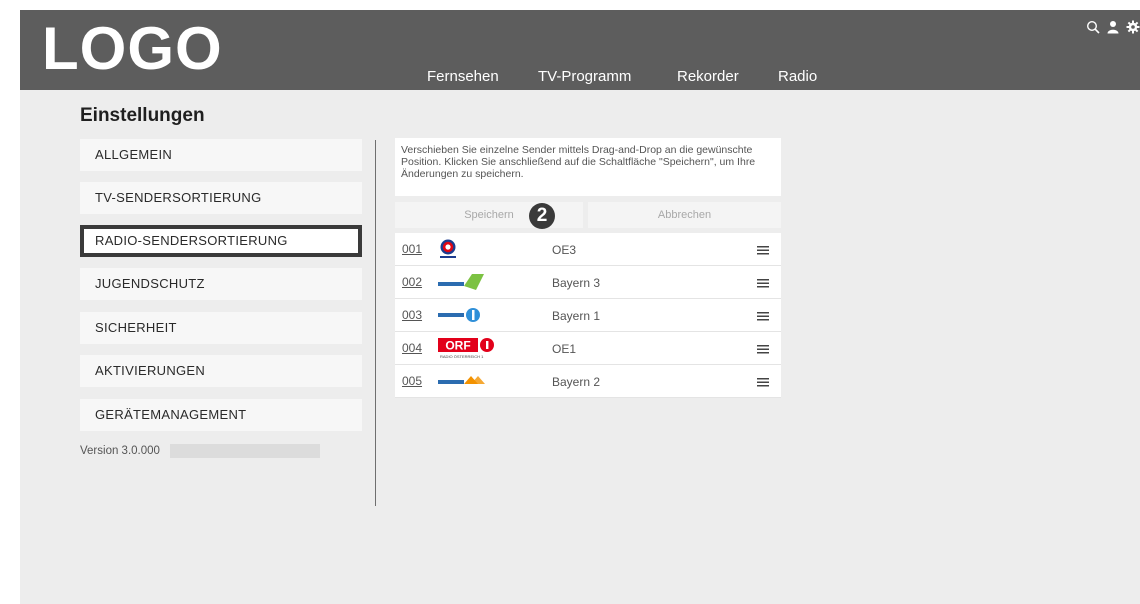 Image resolution: width=1140 pixels, height=604 pixels. I want to click on menu-item-tv-sendersortierung: TV-SENDERSORTIERUNG, so click(221, 198).